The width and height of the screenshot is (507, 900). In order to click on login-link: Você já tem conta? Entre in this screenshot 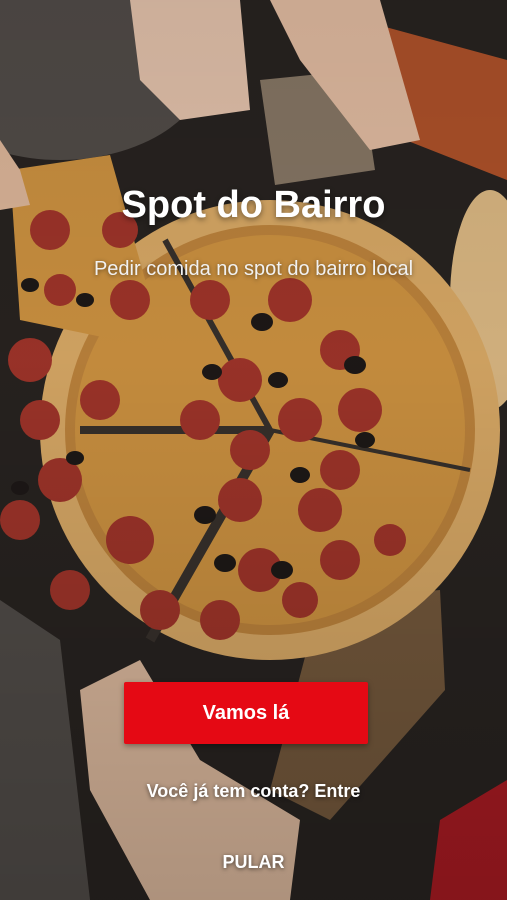, I will do `click(253, 791)`.